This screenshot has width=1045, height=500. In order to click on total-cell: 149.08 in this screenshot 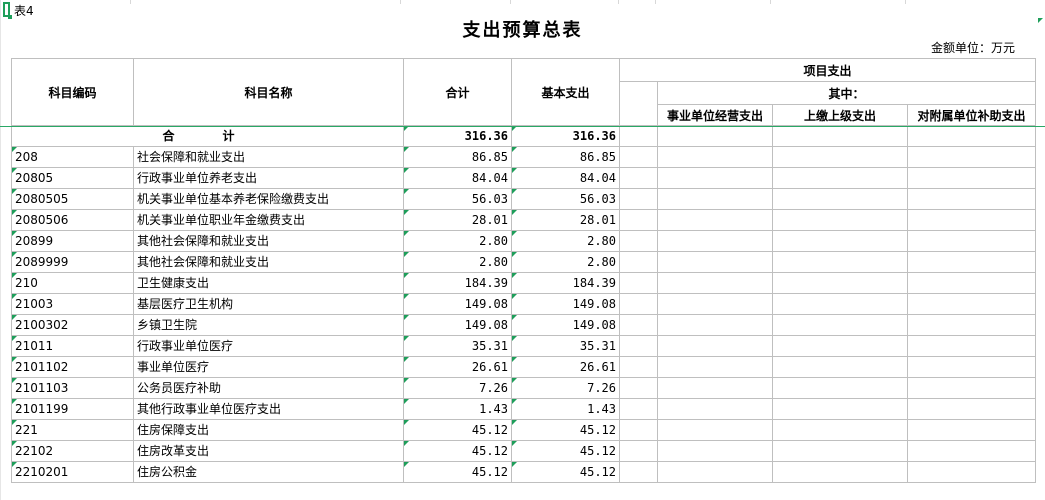, I will do `click(457, 325)`.